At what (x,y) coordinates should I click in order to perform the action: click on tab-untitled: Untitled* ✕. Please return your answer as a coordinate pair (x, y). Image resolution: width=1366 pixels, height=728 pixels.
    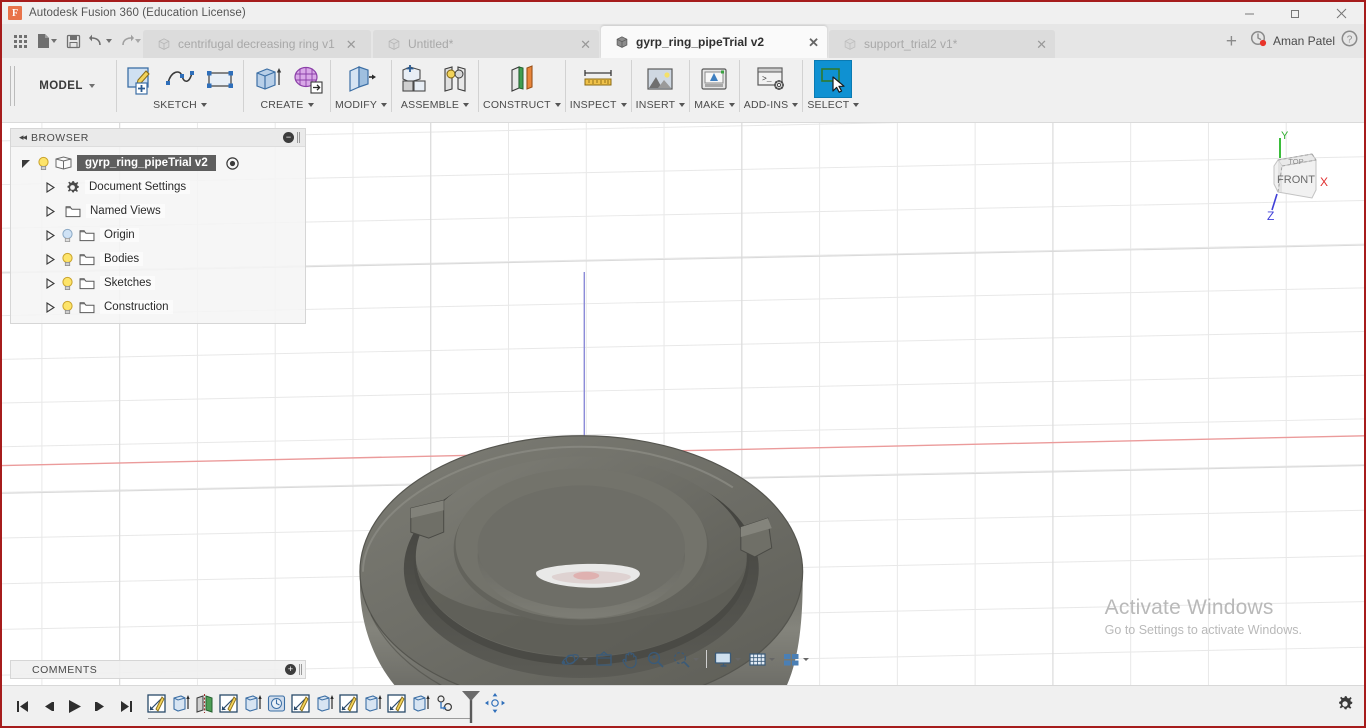
    Looking at the image, I should click on (486, 44).